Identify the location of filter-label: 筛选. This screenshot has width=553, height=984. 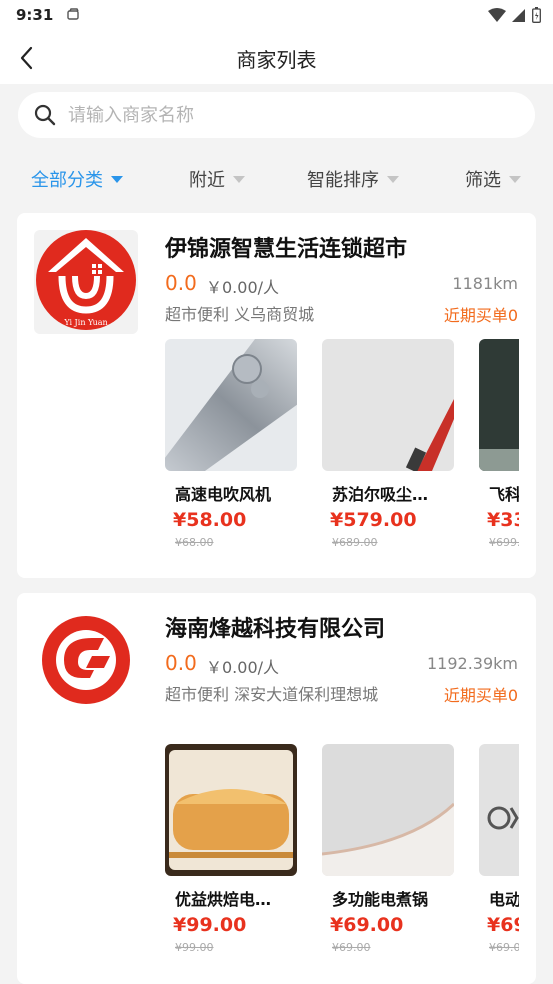
(483, 180).